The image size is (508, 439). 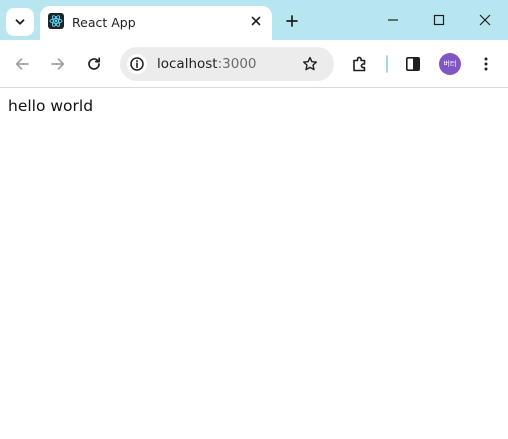 I want to click on info-icon, so click(x=137, y=64).